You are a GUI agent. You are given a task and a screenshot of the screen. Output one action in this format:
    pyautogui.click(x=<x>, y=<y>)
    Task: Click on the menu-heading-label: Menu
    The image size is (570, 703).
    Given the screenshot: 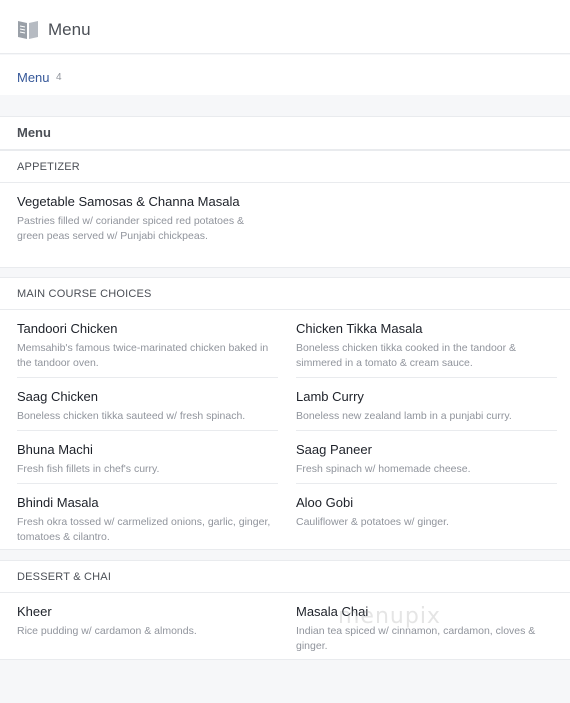 What is the action you would take?
    pyautogui.click(x=34, y=132)
    